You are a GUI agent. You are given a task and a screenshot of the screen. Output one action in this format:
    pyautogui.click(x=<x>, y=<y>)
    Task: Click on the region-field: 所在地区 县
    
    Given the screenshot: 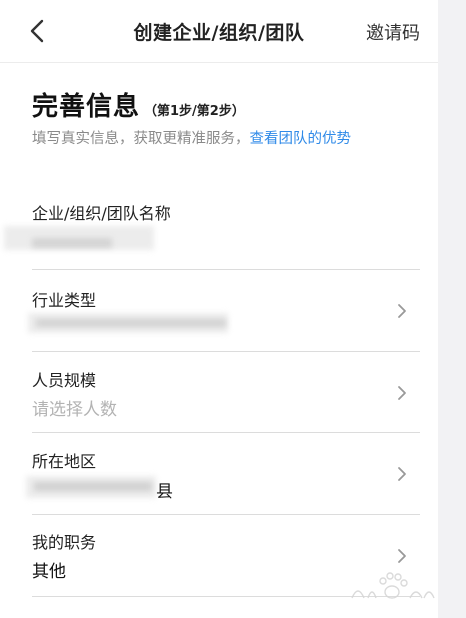 What is the action you would take?
    pyautogui.click(x=223, y=473)
    